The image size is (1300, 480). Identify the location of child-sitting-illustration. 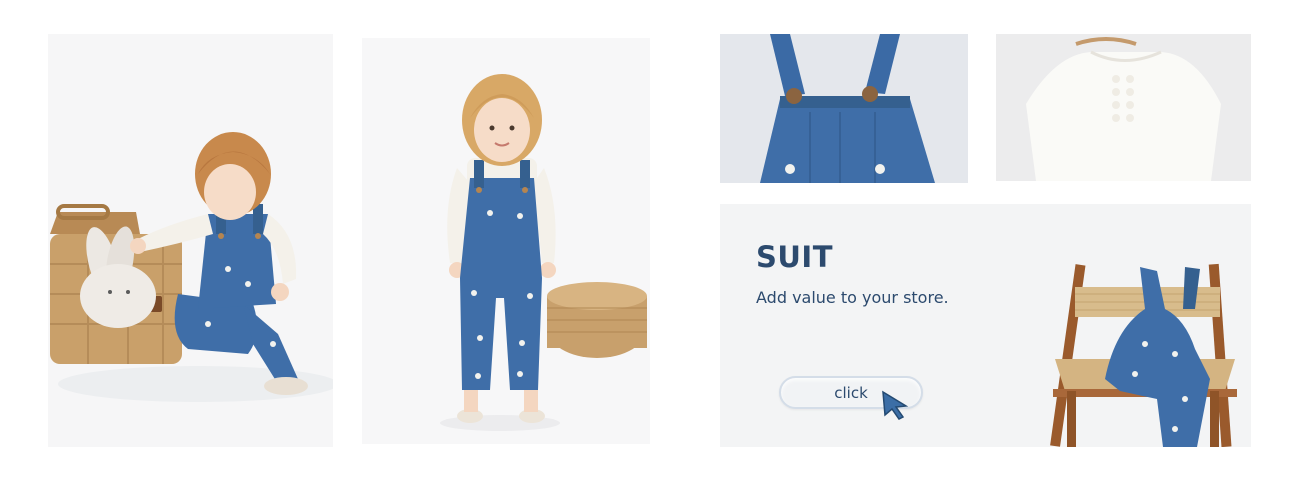
(191, 267).